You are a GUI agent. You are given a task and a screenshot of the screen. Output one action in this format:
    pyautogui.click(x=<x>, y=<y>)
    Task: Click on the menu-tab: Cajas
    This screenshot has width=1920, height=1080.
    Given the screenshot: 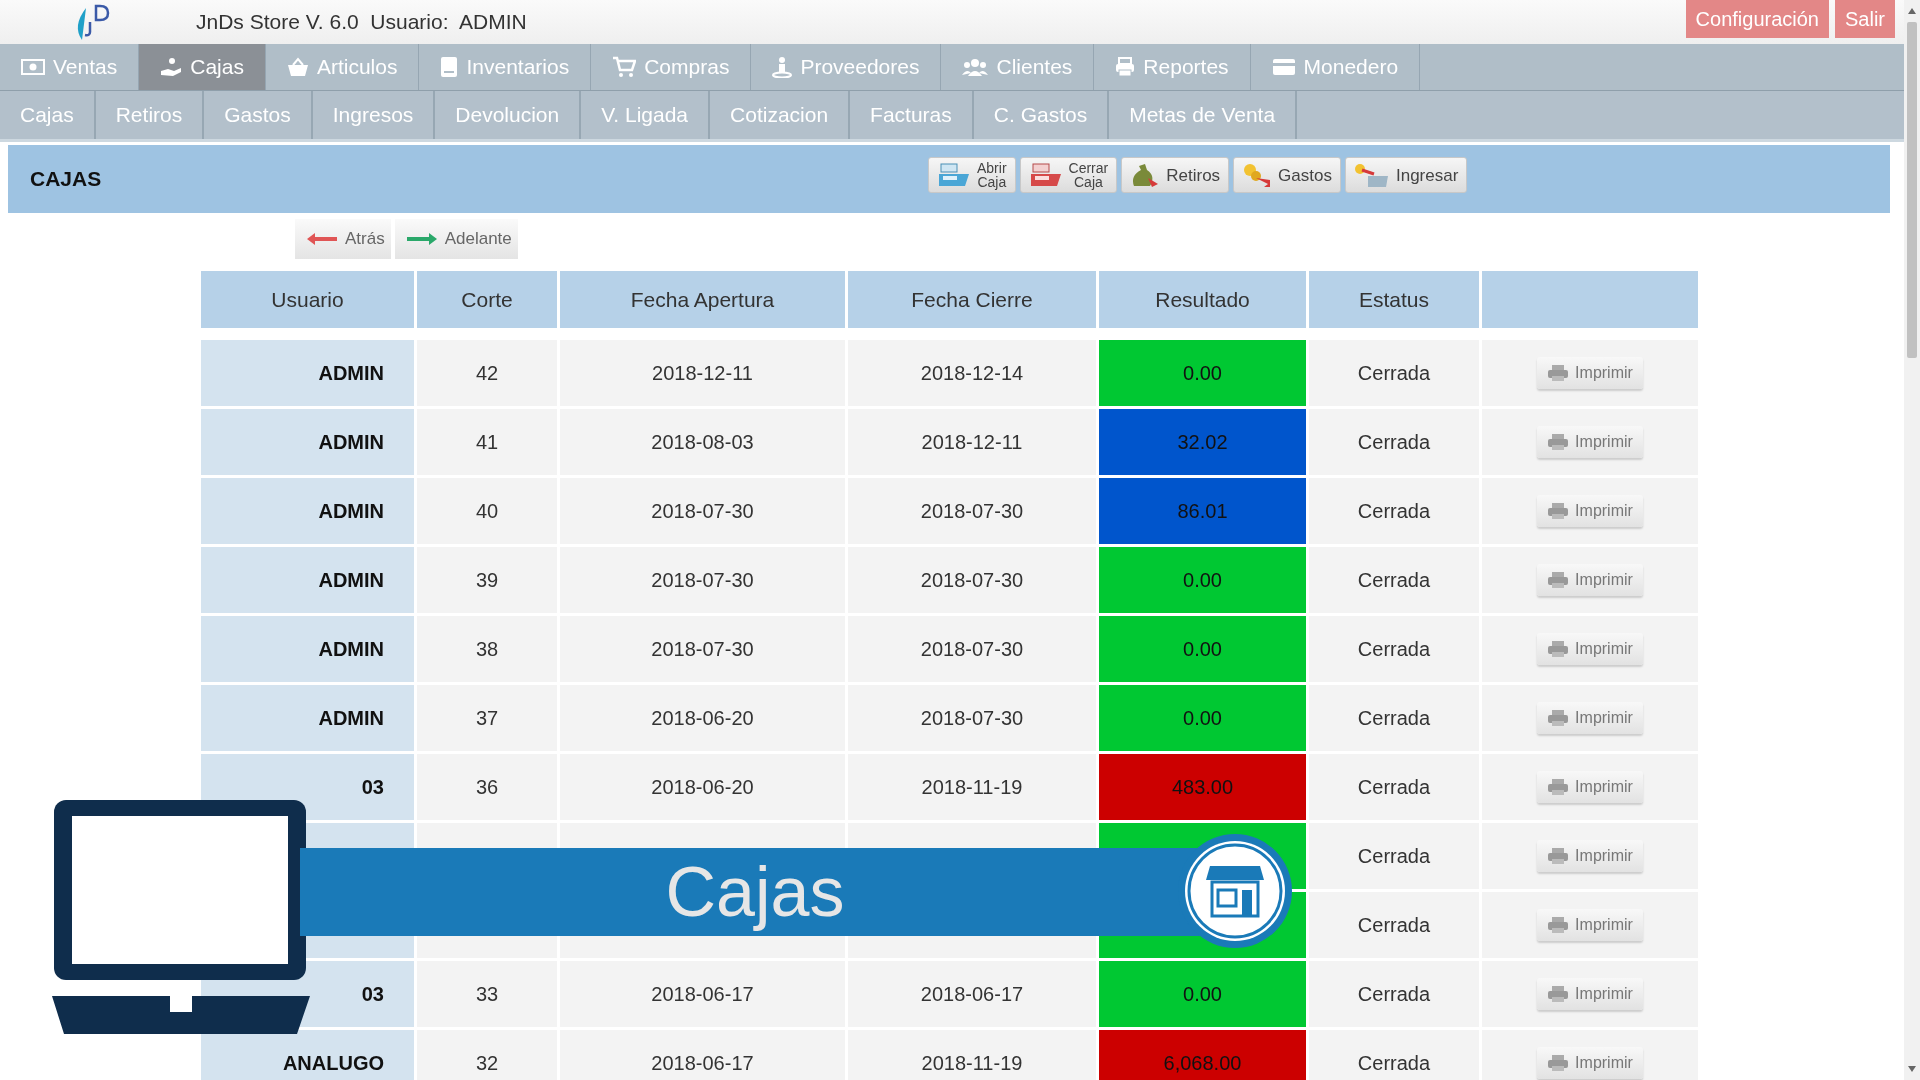 What is the action you would take?
    pyautogui.click(x=202, y=67)
    